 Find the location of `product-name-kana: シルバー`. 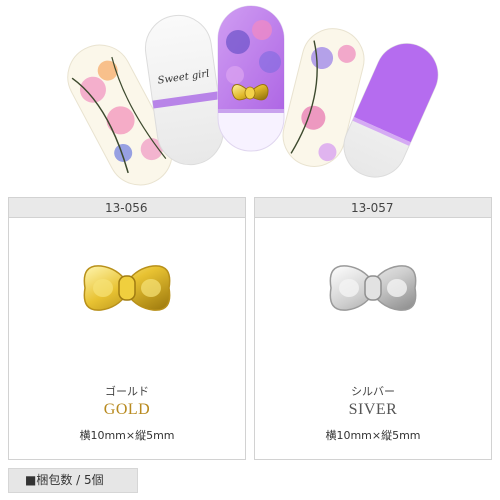

product-name-kana: シルバー is located at coordinates (373, 391).